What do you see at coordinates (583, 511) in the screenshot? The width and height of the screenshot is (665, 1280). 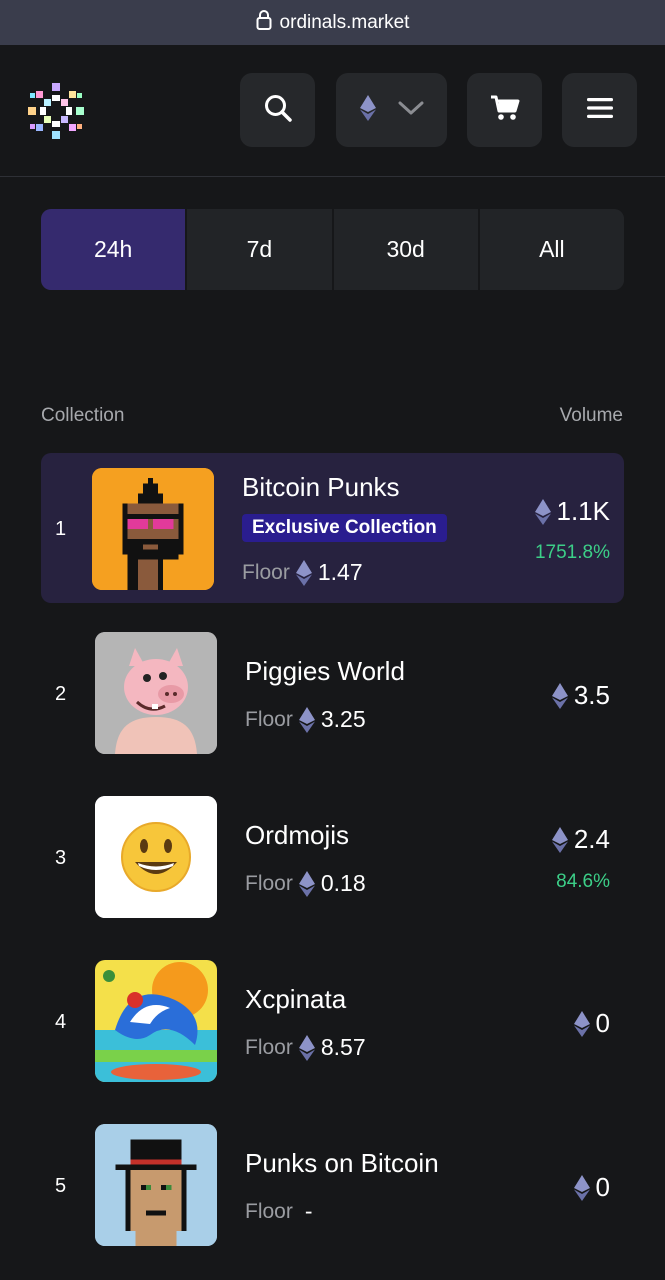 I see `volume-value: 1.1K` at bounding box center [583, 511].